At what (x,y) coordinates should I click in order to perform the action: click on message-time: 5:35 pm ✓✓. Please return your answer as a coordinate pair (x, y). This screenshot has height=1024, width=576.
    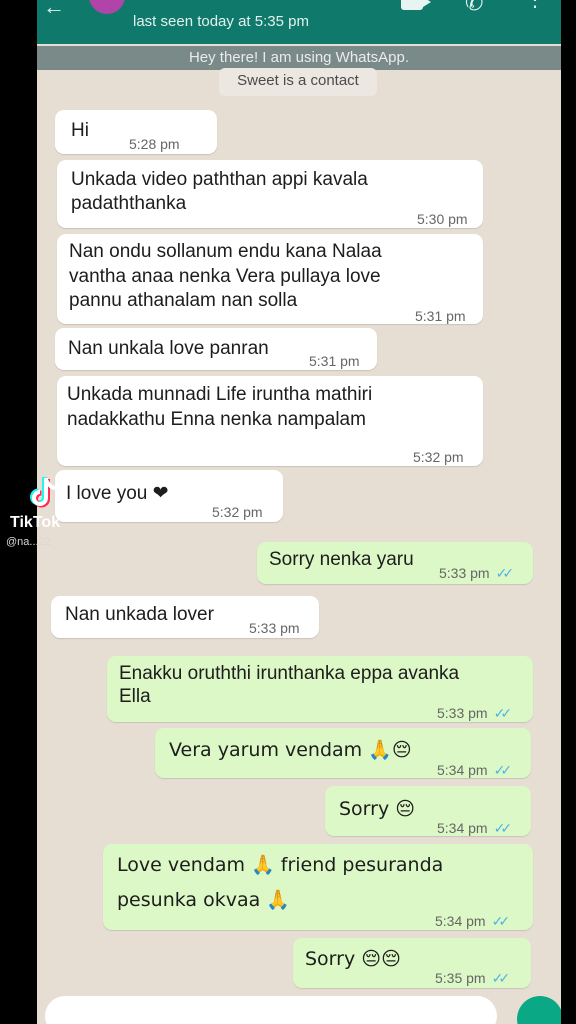
    Looking at the image, I should click on (473, 978).